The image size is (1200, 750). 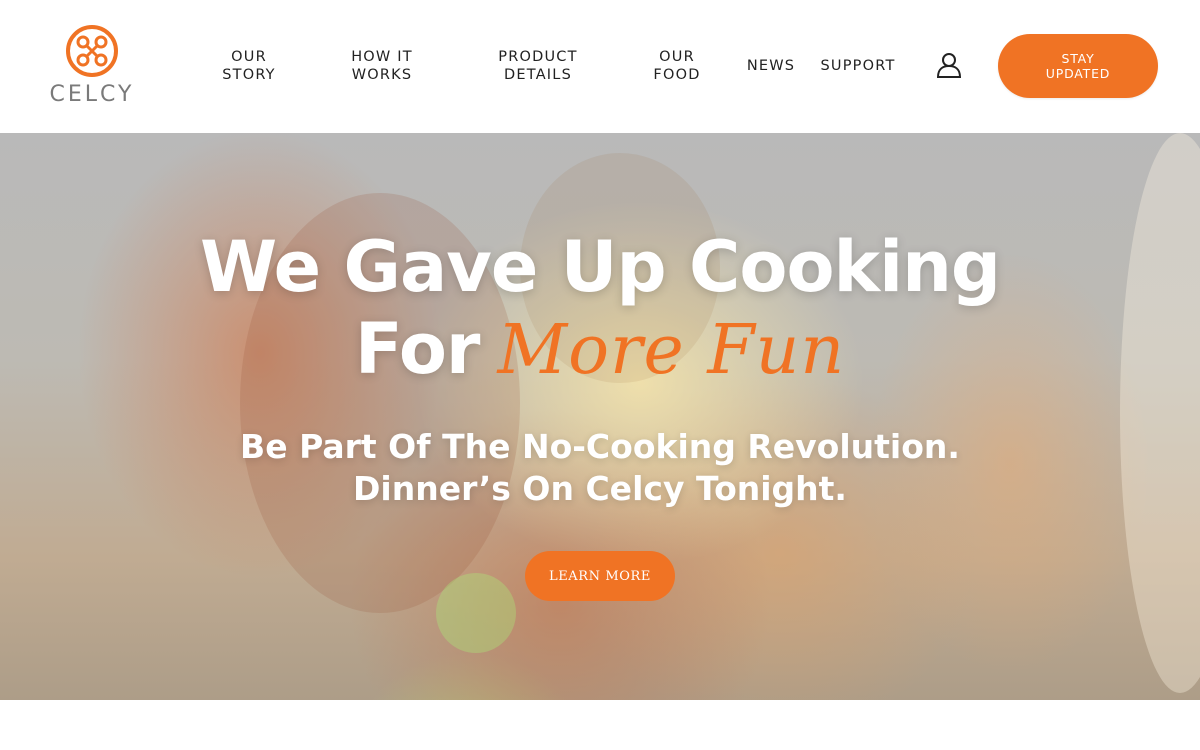 I want to click on celcy-logo-icon, so click(x=92, y=51).